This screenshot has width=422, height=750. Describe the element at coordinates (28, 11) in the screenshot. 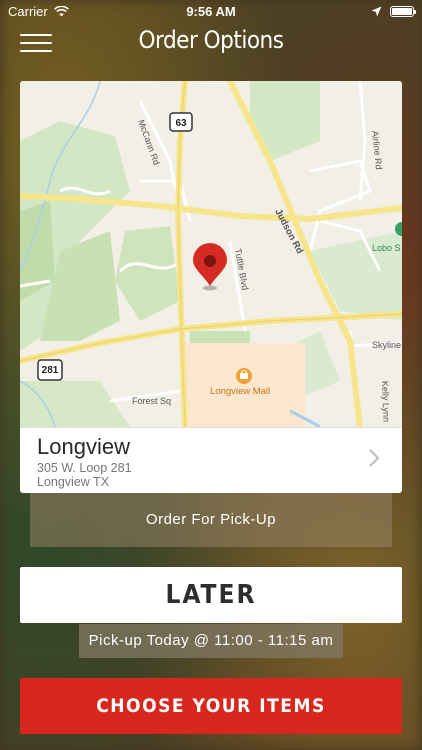

I see `carrier-label: Carrier` at that location.